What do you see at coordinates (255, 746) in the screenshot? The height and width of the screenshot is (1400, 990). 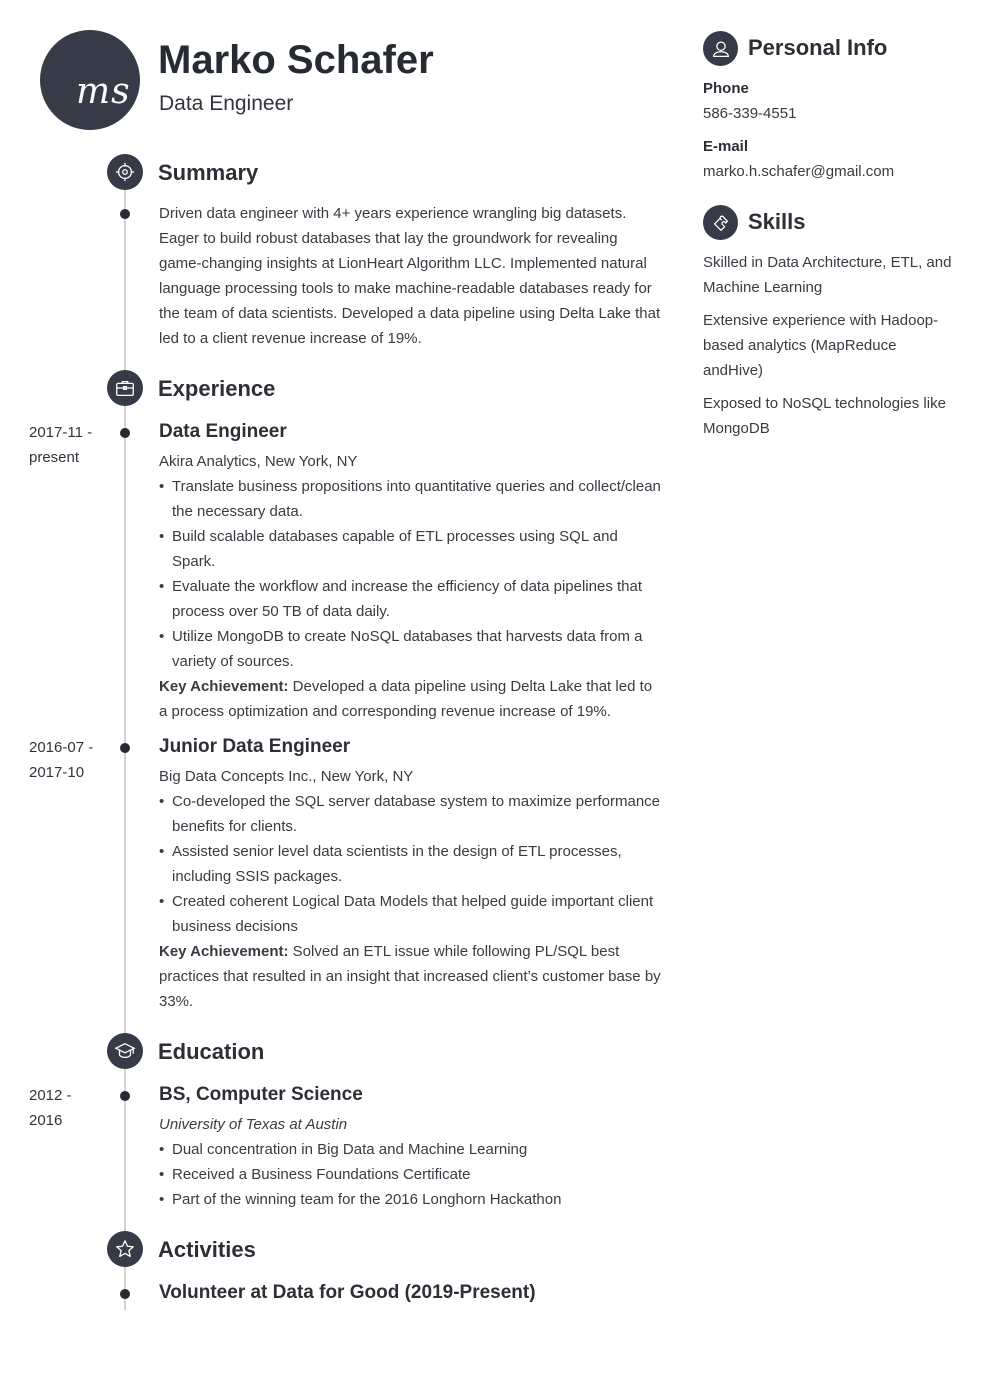 I see `job-title: Junior Data Engineer` at bounding box center [255, 746].